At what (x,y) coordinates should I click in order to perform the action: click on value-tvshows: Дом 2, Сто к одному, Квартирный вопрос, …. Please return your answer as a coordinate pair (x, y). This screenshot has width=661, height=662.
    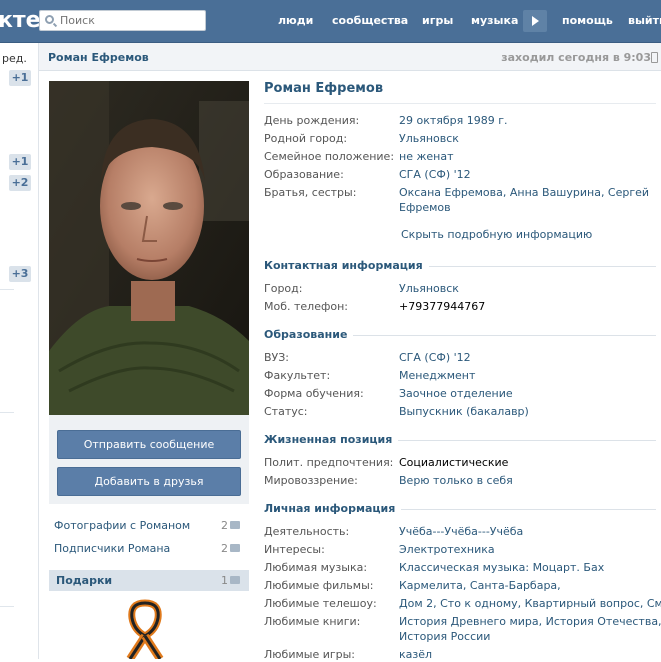
    Looking at the image, I should click on (530, 603).